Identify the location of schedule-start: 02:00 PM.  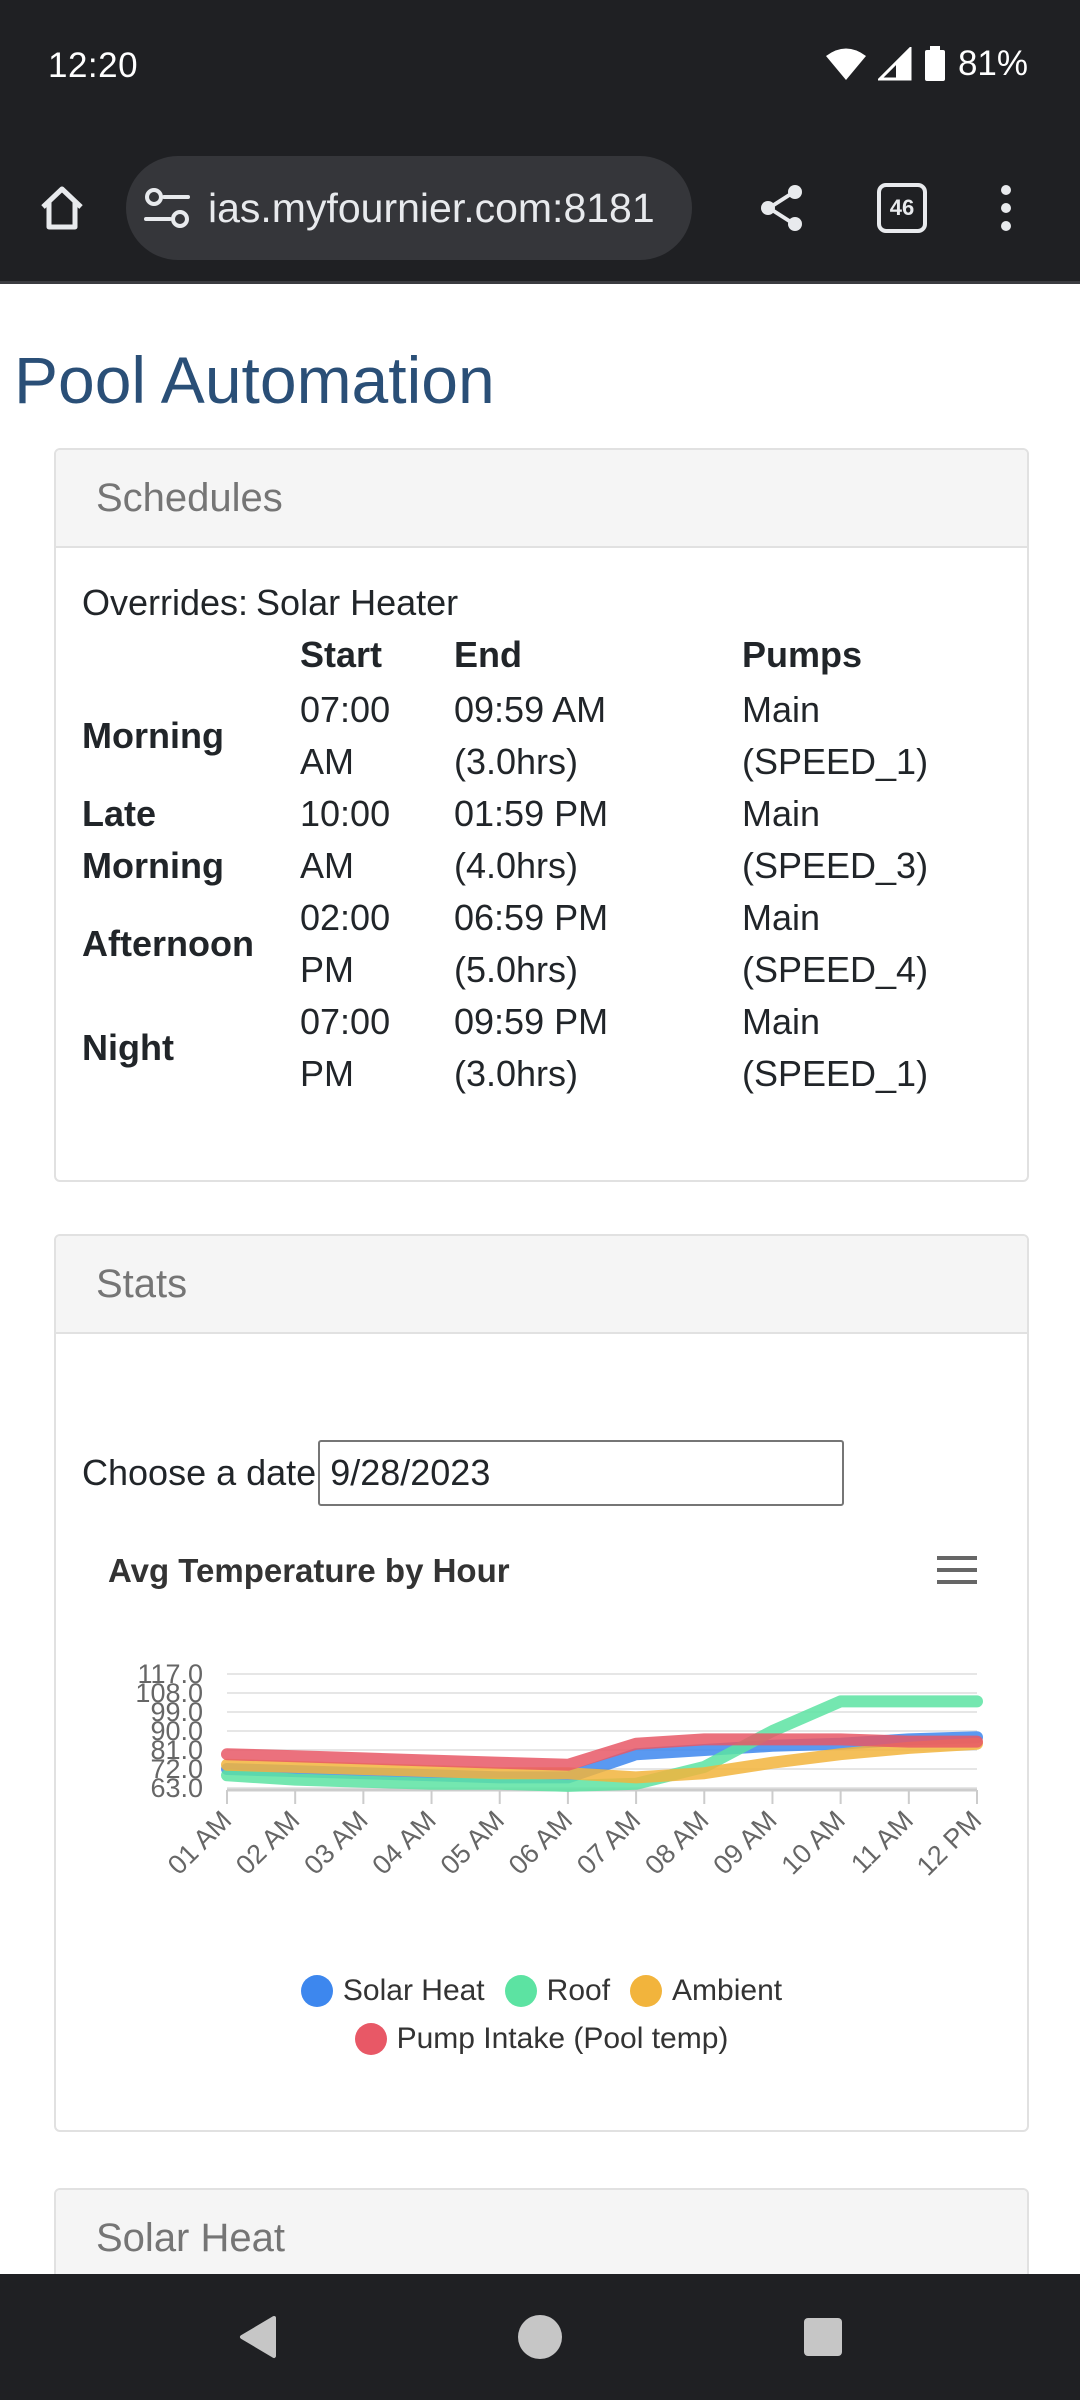
(377, 944).